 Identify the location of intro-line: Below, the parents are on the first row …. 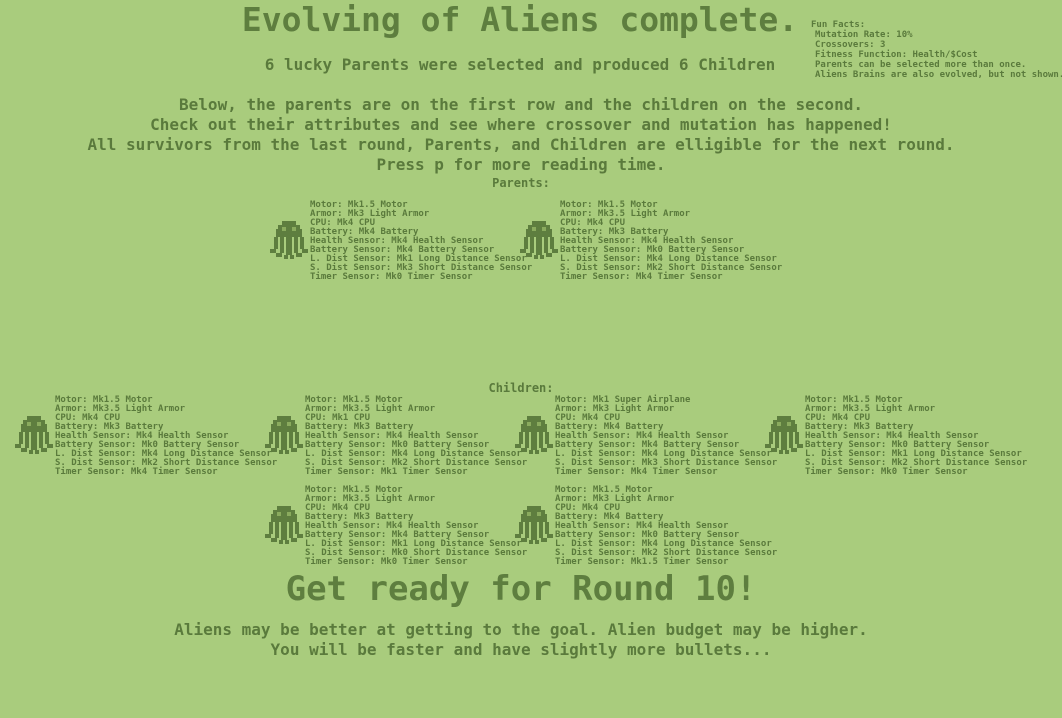
(521, 104).